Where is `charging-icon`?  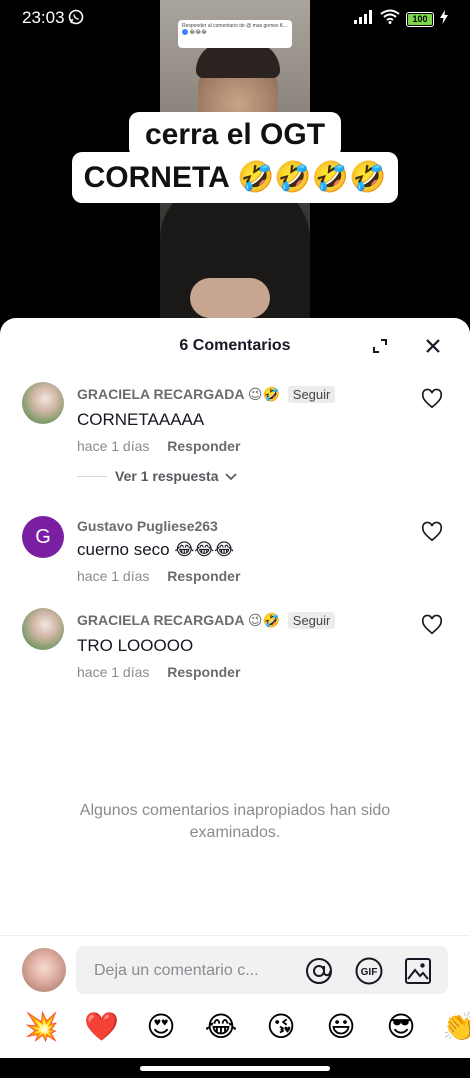
charging-icon is located at coordinates (444, 19).